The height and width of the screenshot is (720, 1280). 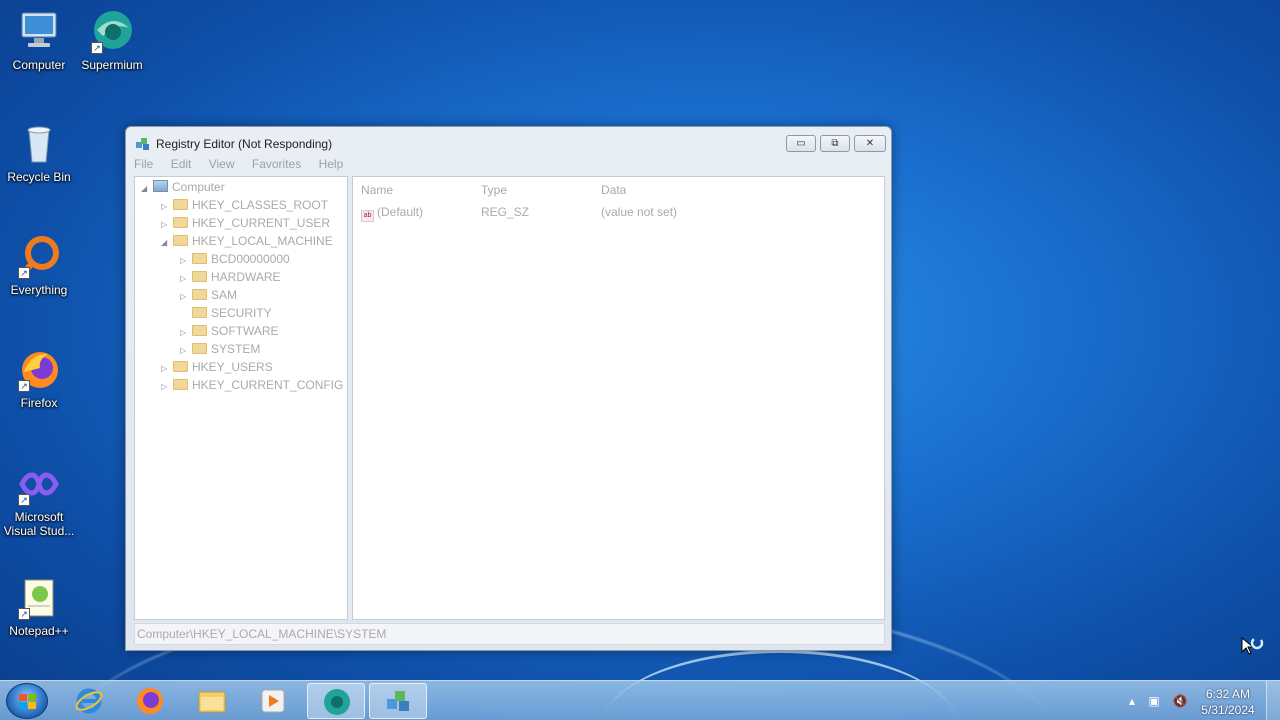 I want to click on maximize-button: ⧉, so click(x=835, y=143).